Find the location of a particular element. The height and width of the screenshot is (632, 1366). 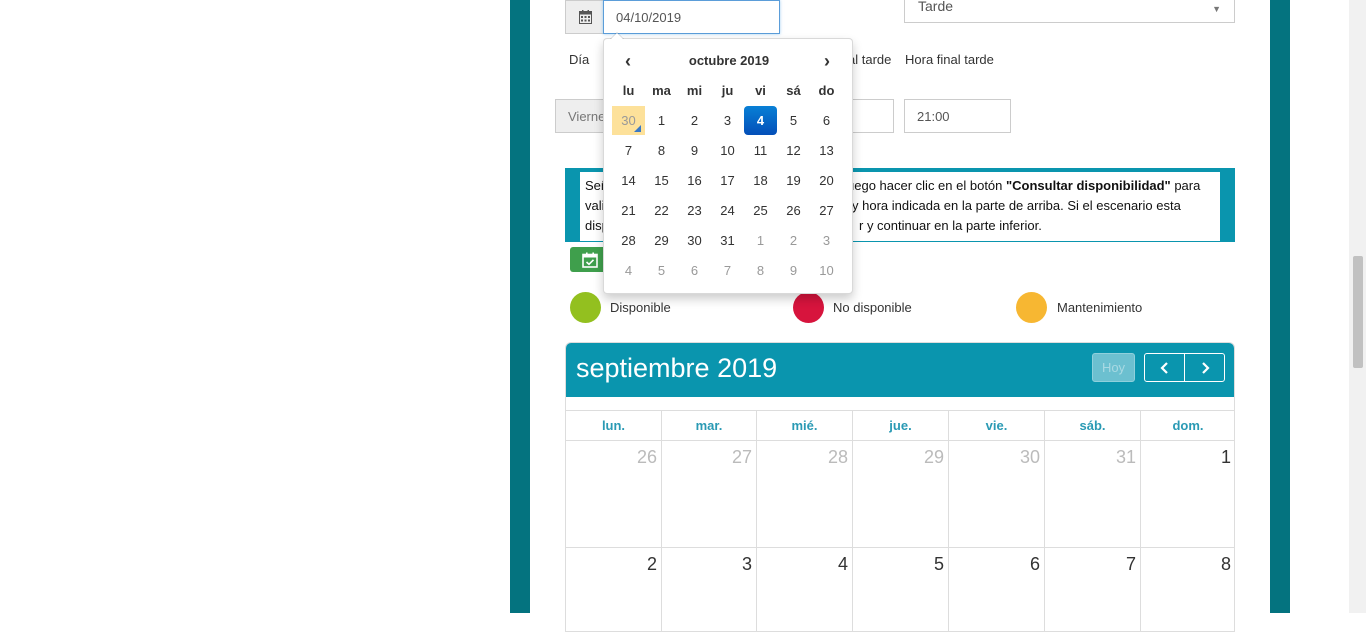

datepicker-day: 11 is located at coordinates (760, 150).